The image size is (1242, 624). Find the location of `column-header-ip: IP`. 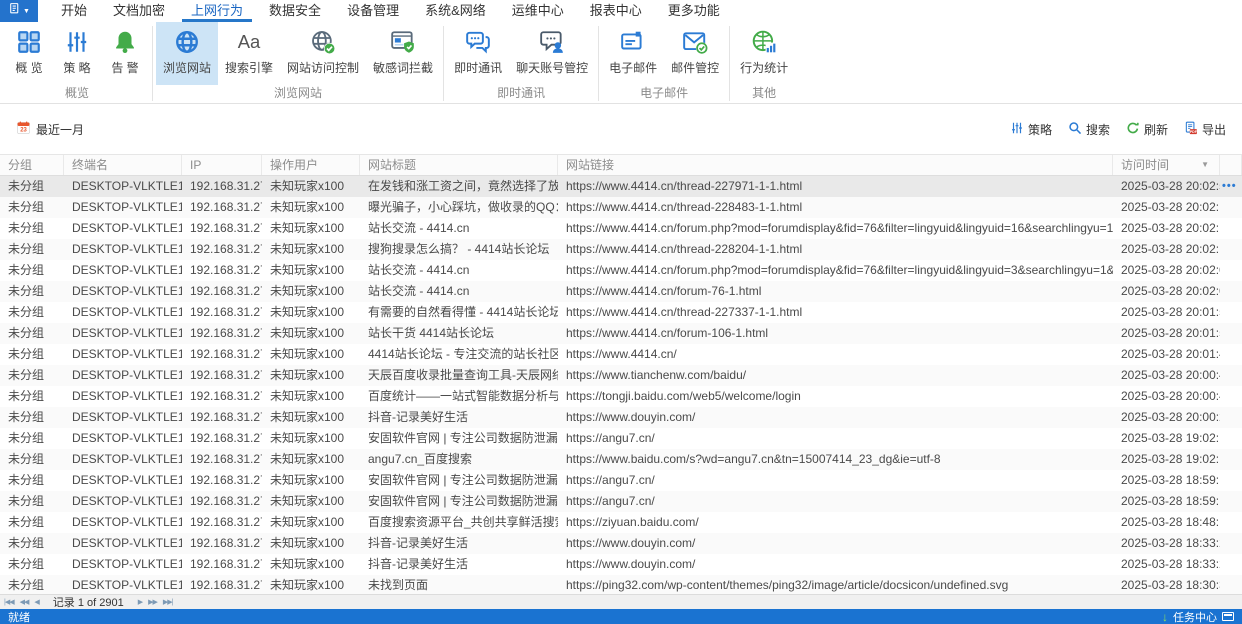

column-header-ip: IP is located at coordinates (222, 165).